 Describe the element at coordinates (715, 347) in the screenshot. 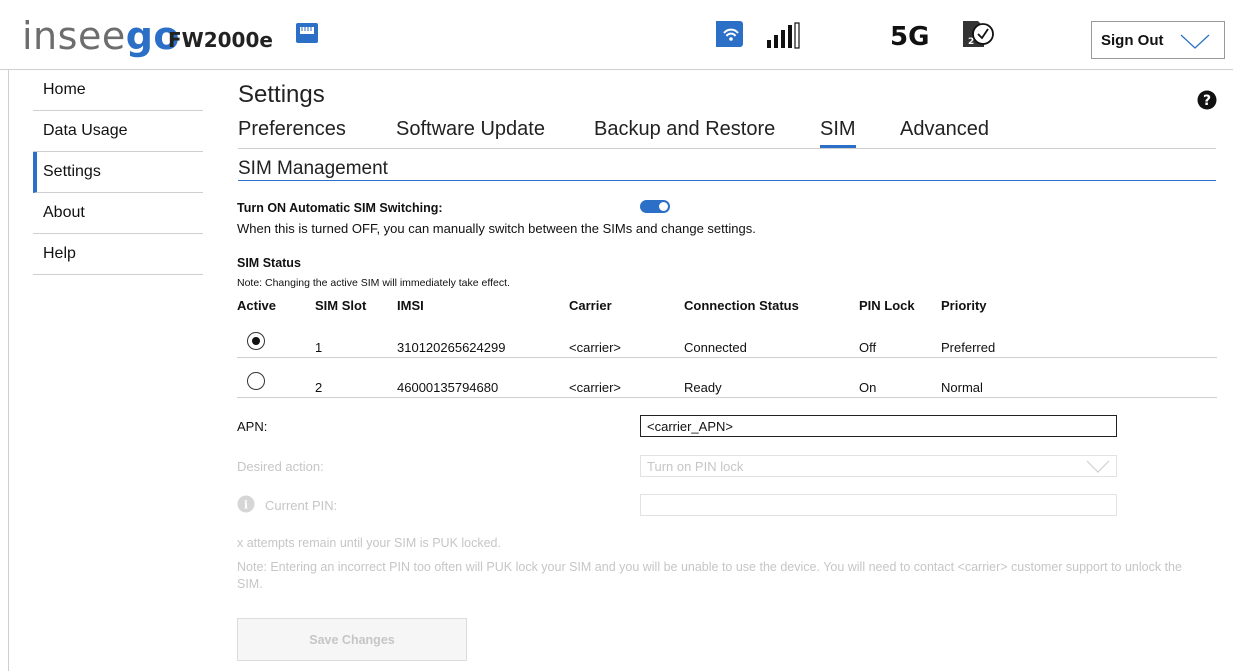

I see `sim-1-connection-status: Connected` at that location.